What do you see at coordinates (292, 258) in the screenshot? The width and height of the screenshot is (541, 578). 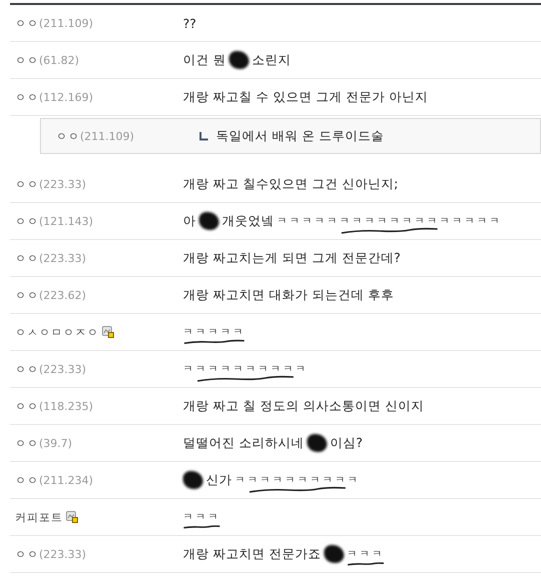 I see `comment-text: 개랑 짜고치는게 되면 그게 전문간데?` at bounding box center [292, 258].